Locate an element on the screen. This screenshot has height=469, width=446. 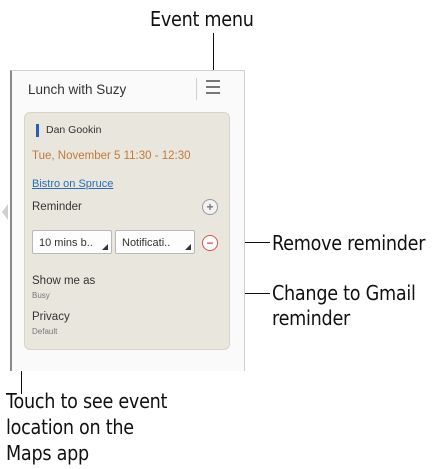
privacy-label: Privacy is located at coordinates (51, 317).